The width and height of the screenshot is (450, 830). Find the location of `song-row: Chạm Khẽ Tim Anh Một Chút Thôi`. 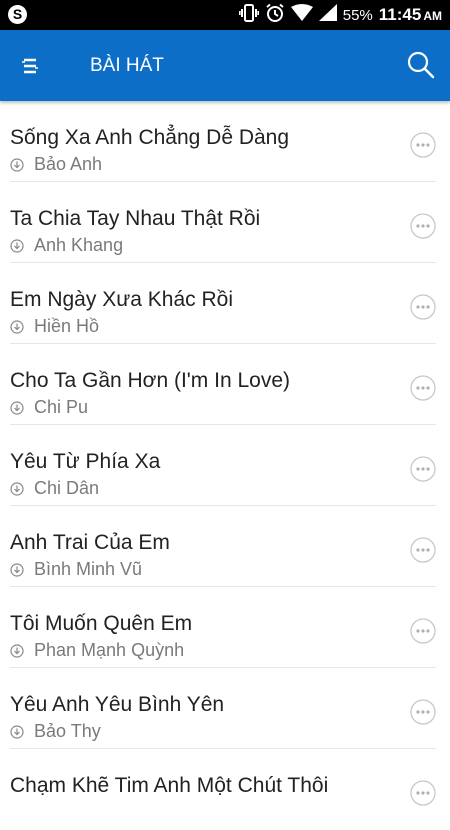

song-row: Chạm Khẽ Tim Anh Một Chút Thôi is located at coordinates (225, 789).